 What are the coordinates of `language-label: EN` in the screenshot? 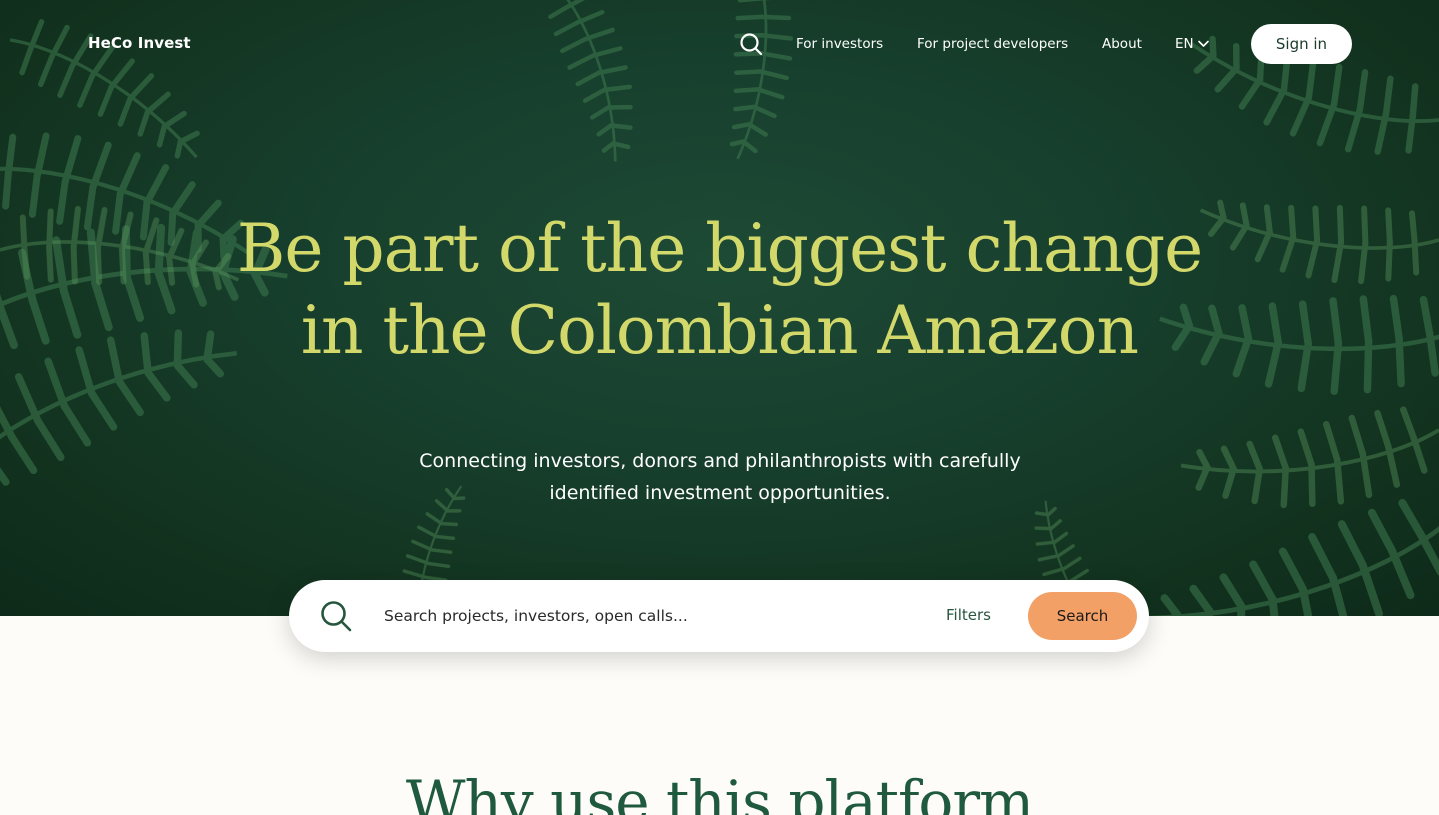 It's located at (1184, 44).